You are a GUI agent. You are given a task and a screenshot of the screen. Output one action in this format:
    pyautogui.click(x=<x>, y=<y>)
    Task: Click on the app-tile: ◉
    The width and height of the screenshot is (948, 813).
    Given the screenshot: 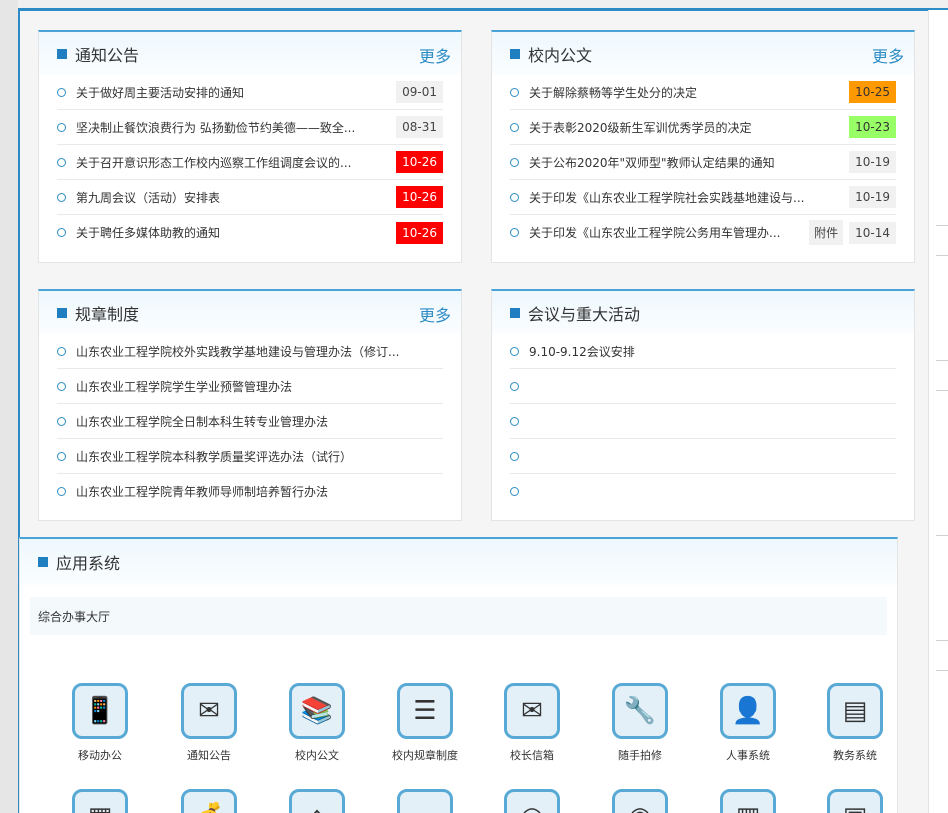 What is the action you would take?
    pyautogui.click(x=640, y=801)
    